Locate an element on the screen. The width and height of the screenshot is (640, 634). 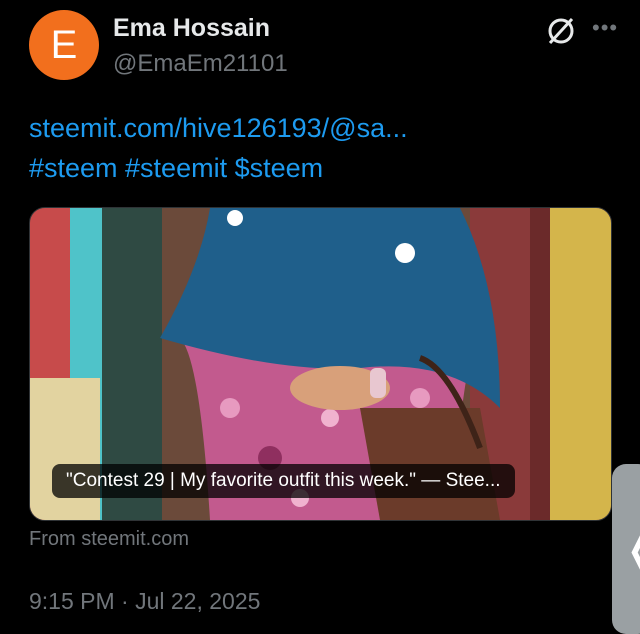
post-hashtags: #steem #steemit $steem is located at coordinates (309, 168).